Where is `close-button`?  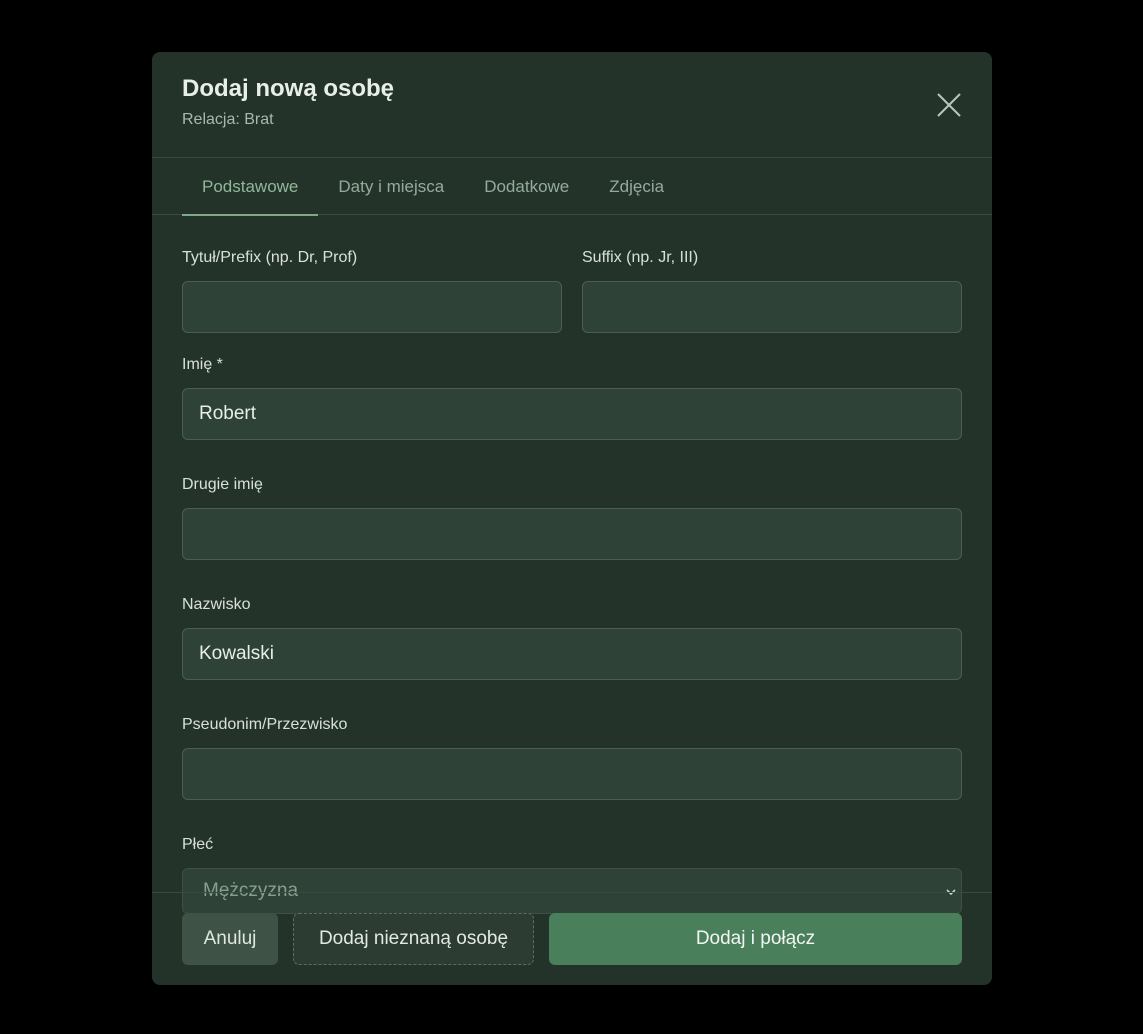 close-button is located at coordinates (949, 105).